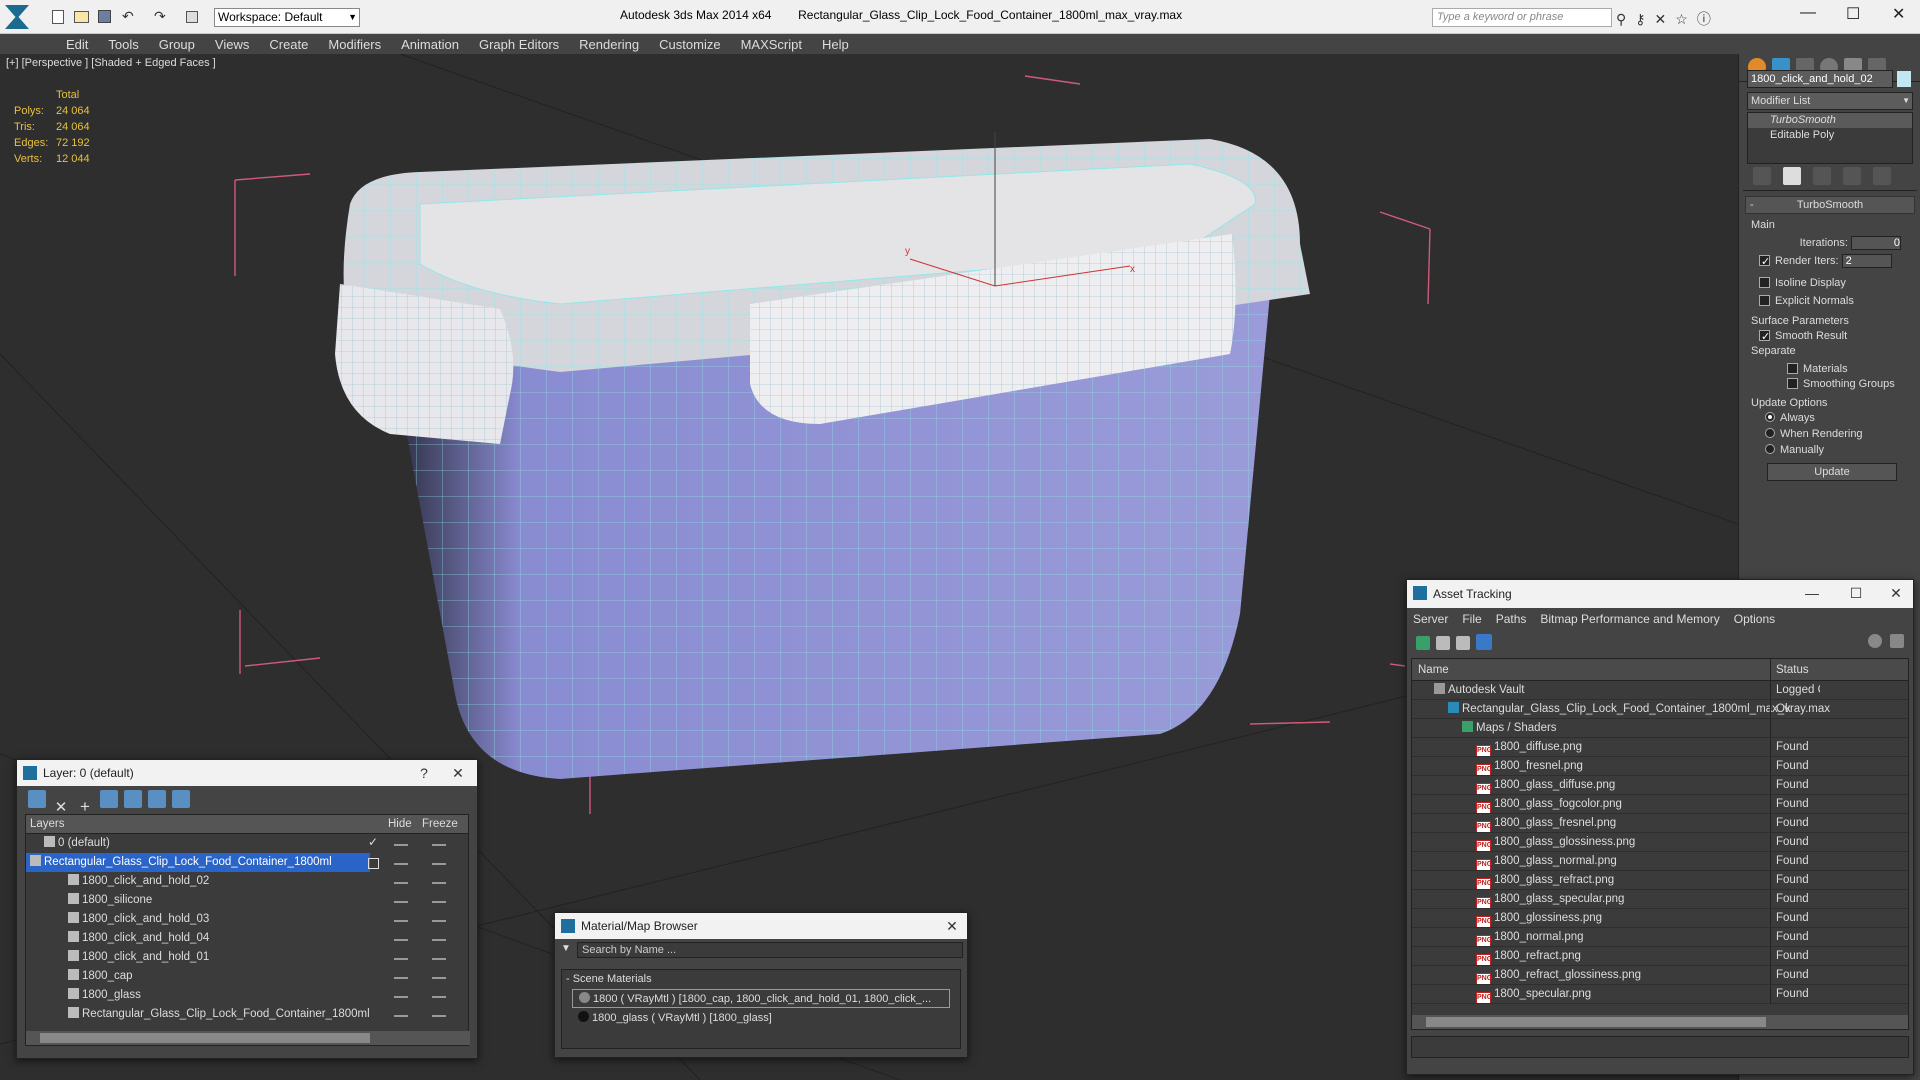 This screenshot has width=1920, height=1080. What do you see at coordinates (1866, 261) in the screenshot?
I see `render-iters-spinner: 2` at bounding box center [1866, 261].